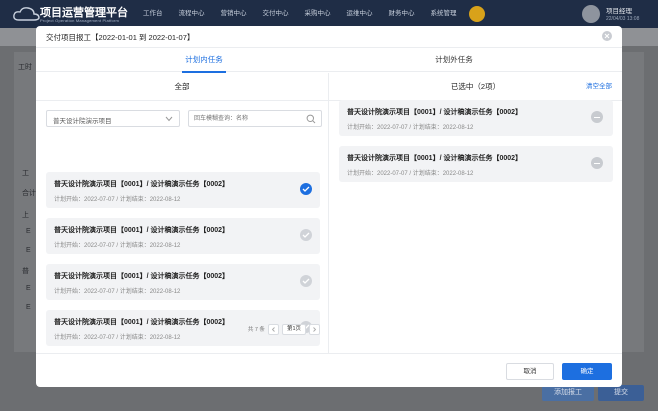 Image resolution: width=658 pixels, height=411 pixels. I want to click on search-icon, so click(311, 119).